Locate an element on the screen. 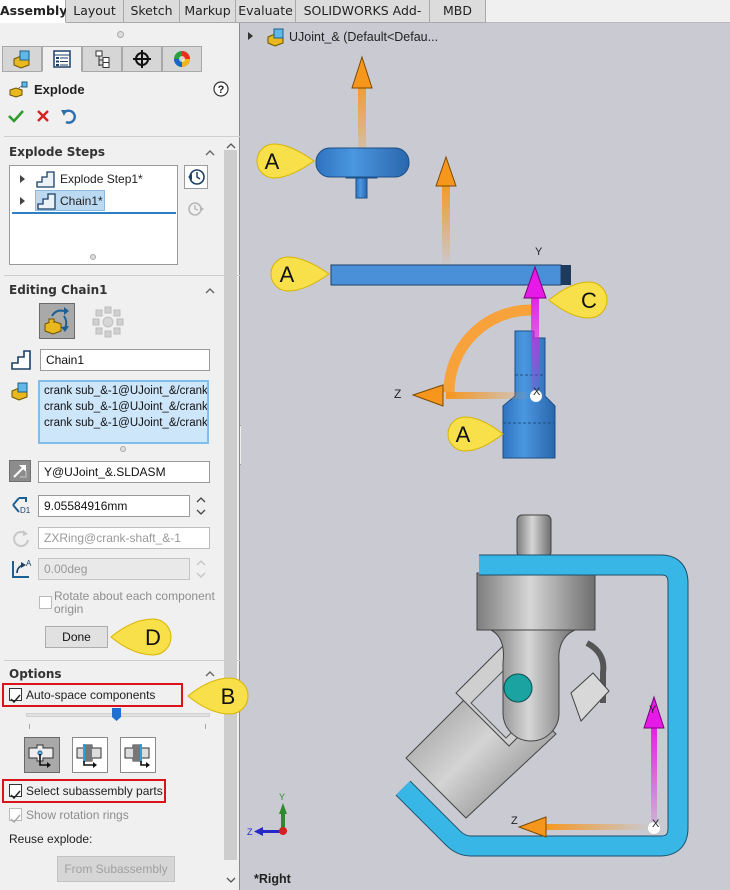 Image resolution: width=730 pixels, height=890 pixels. chain-arrow-y is located at coordinates (654, 761).